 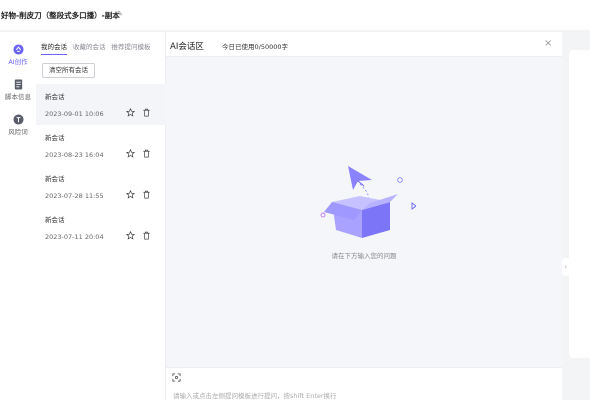 I want to click on usage-counter: 今日已使用0/50000字, so click(x=255, y=47).